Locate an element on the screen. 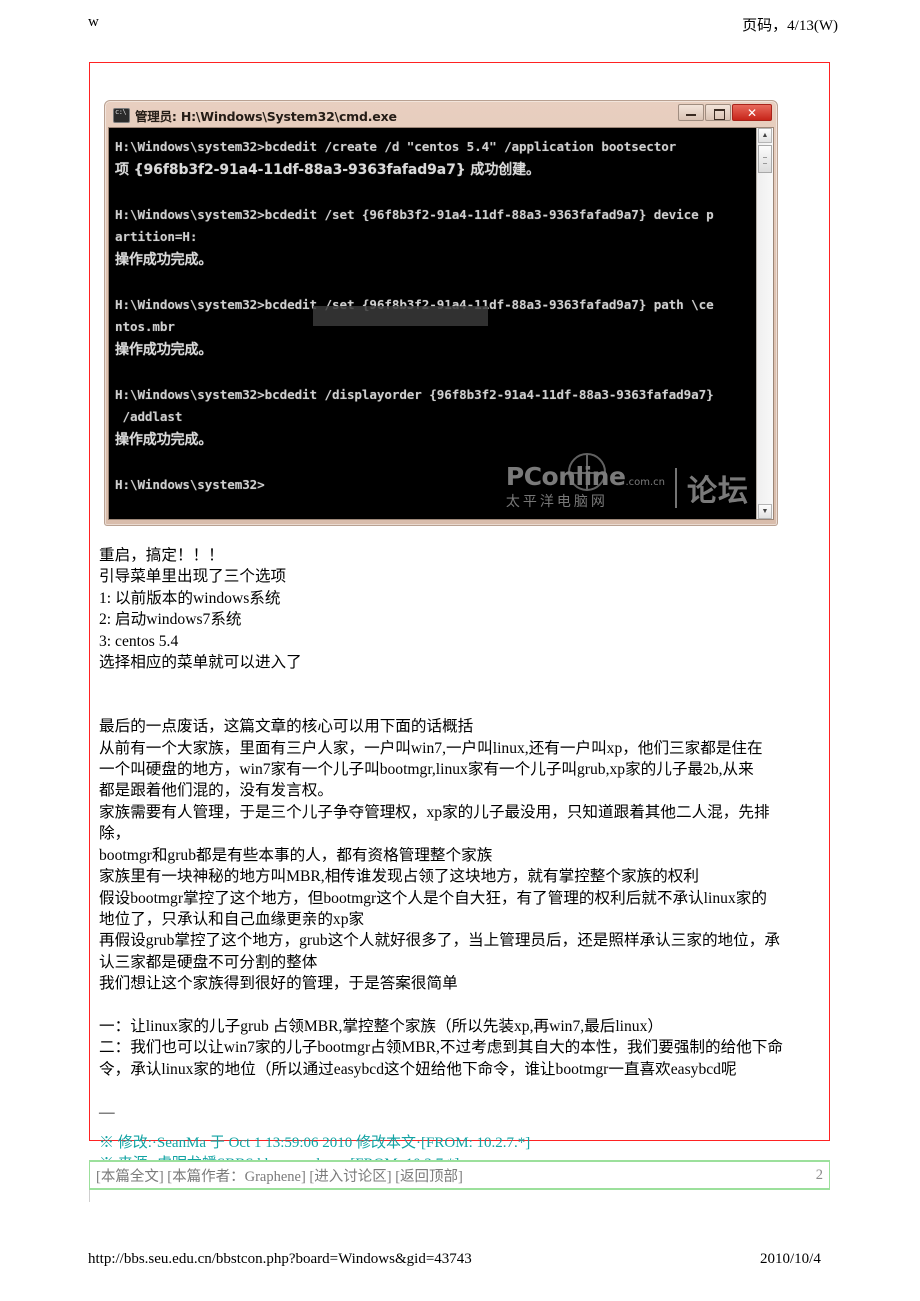 This screenshot has width=920, height=1301. article-paragraph: 引导菜单里出现了三个选项 is located at coordinates (193, 577).